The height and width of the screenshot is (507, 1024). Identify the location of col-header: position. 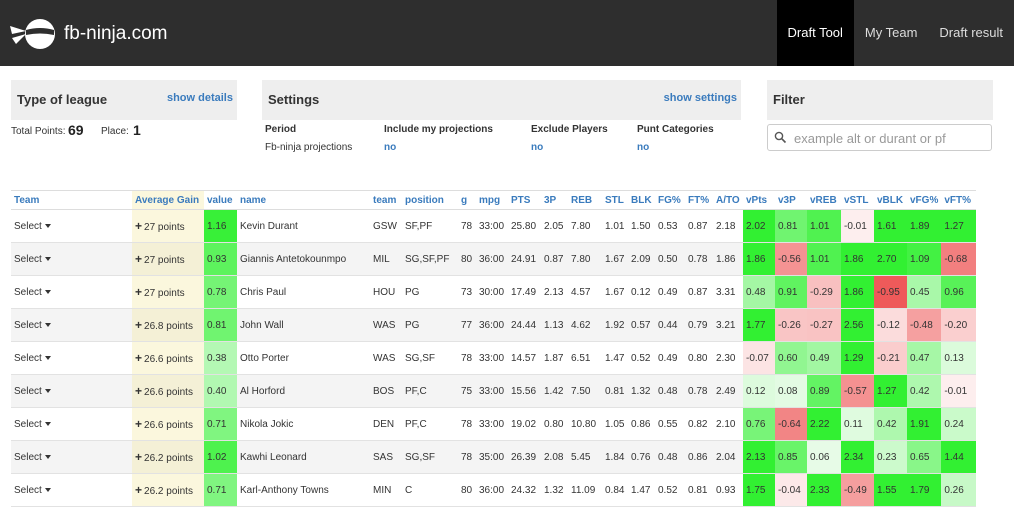
(430, 200).